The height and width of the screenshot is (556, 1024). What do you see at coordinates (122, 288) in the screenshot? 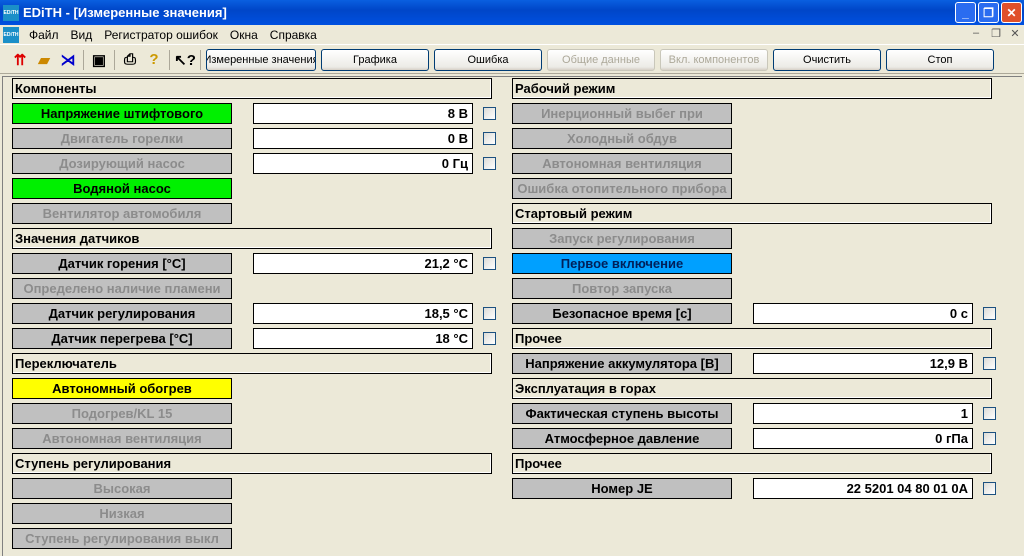
I see `status-label: Определено наличие пламени` at bounding box center [122, 288].